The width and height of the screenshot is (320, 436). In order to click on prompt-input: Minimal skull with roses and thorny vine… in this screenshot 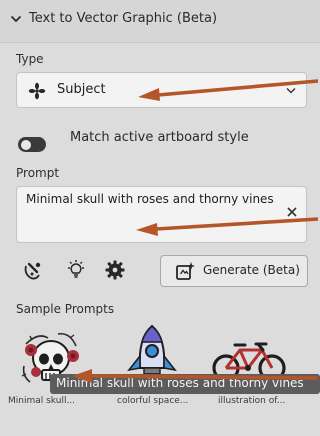, I will do `click(161, 214)`.